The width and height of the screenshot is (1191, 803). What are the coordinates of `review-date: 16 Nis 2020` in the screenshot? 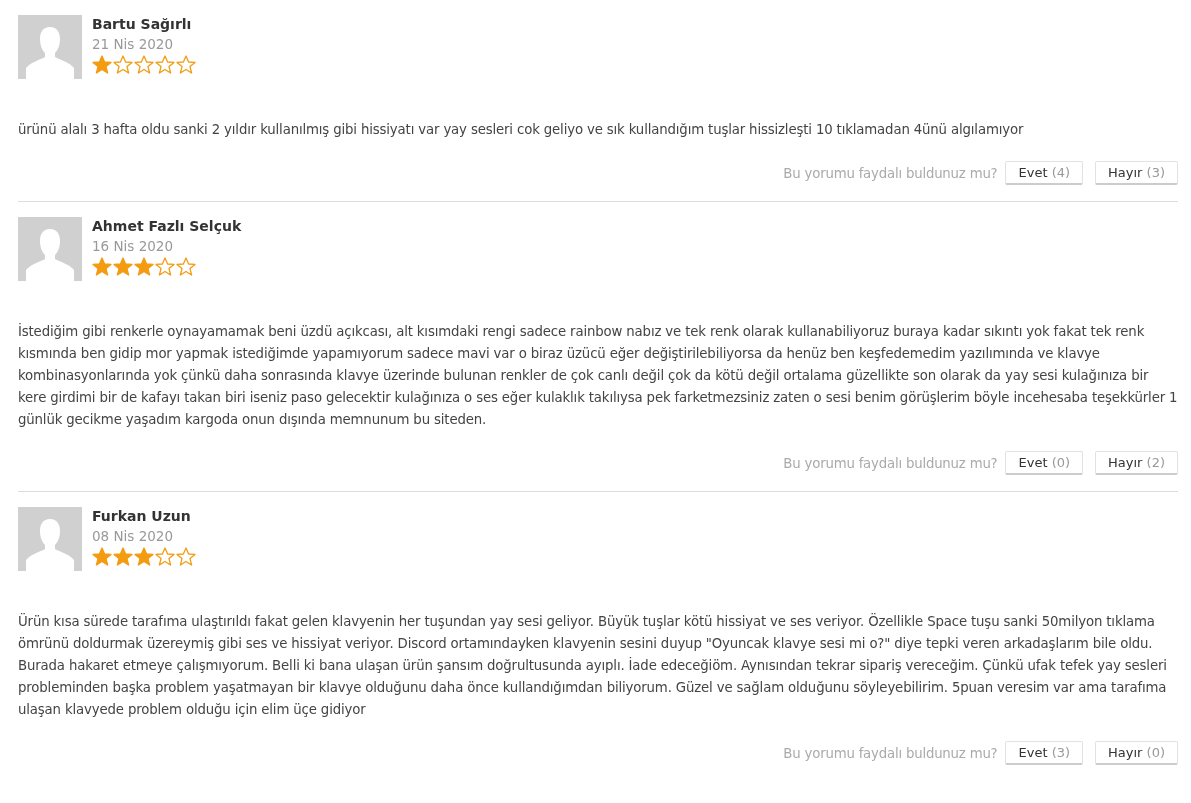 It's located at (133, 246).